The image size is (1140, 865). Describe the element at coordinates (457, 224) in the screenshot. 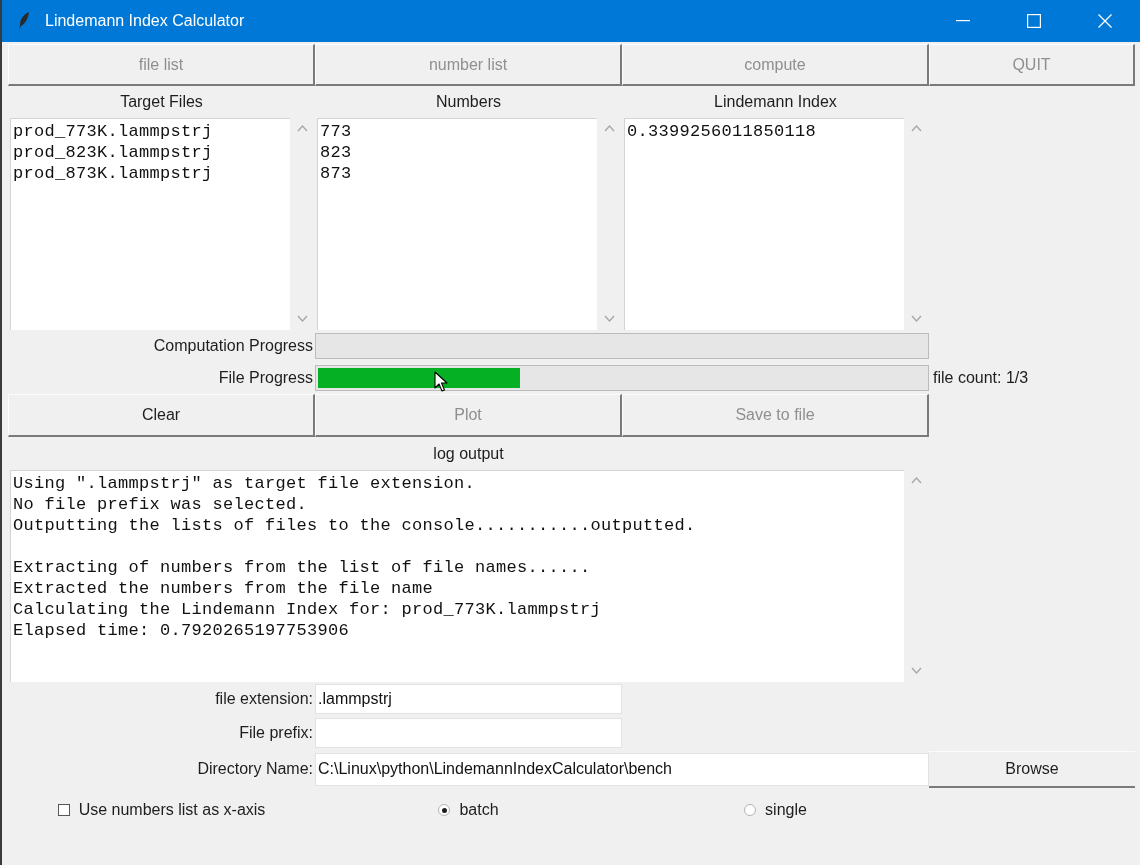

I see `text-box: 773 823 873` at that location.